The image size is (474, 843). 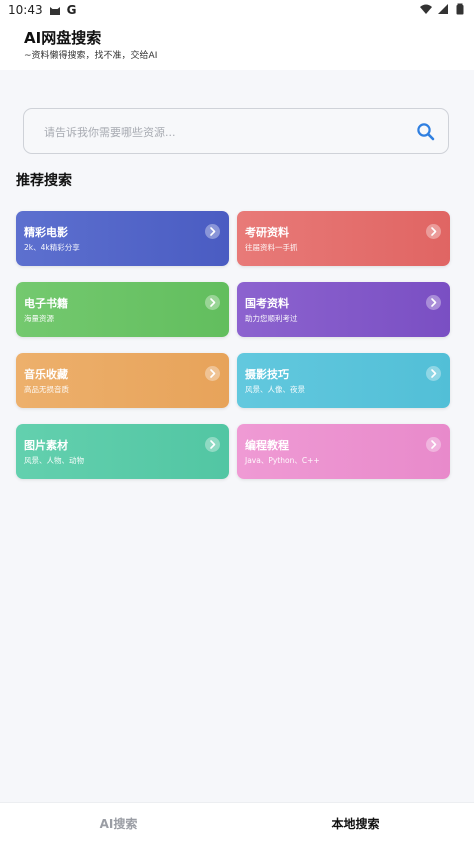 I want to click on card-title: 音乐收藏, so click(x=46, y=374).